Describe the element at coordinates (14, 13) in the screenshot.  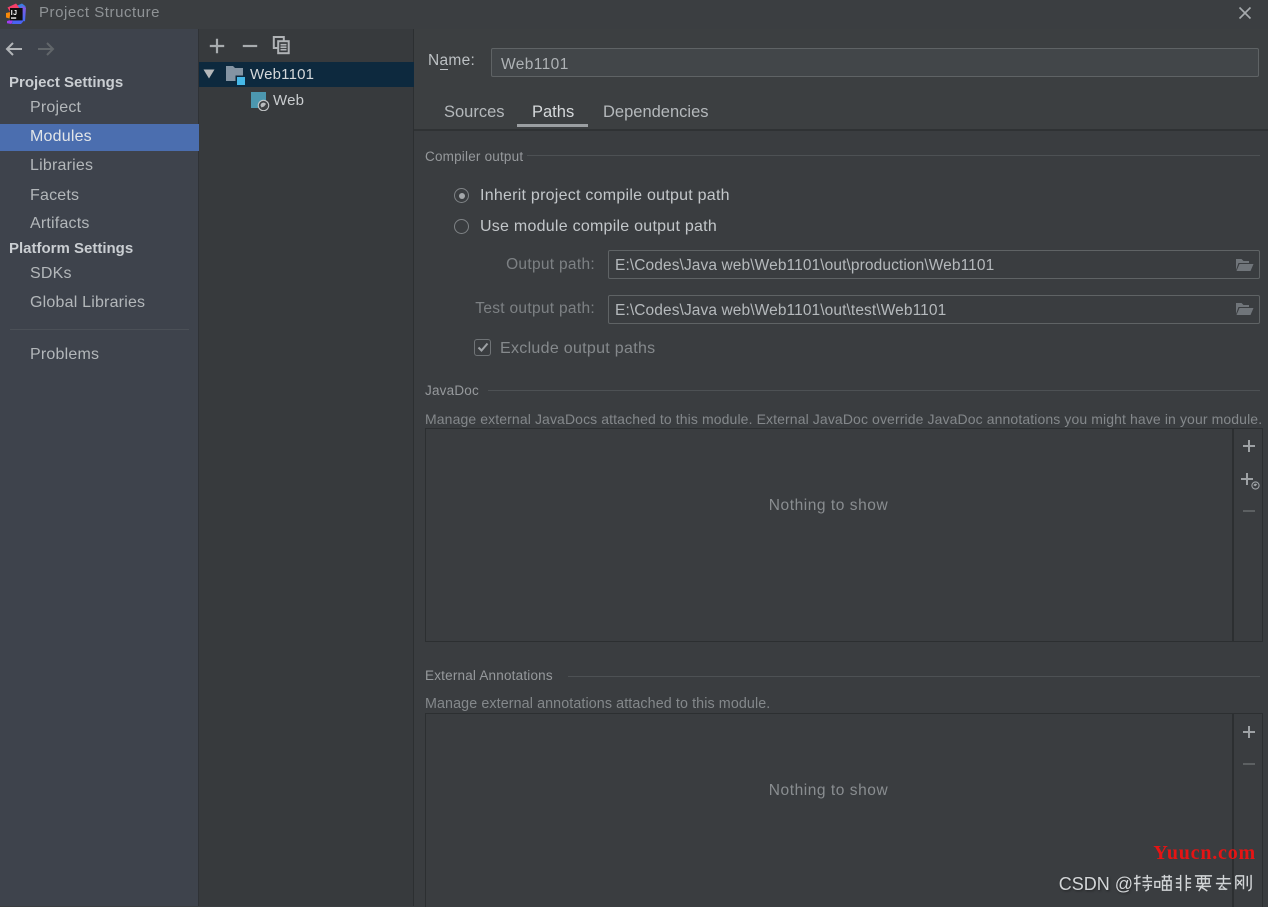
I see `svg-text: IJ` at that location.